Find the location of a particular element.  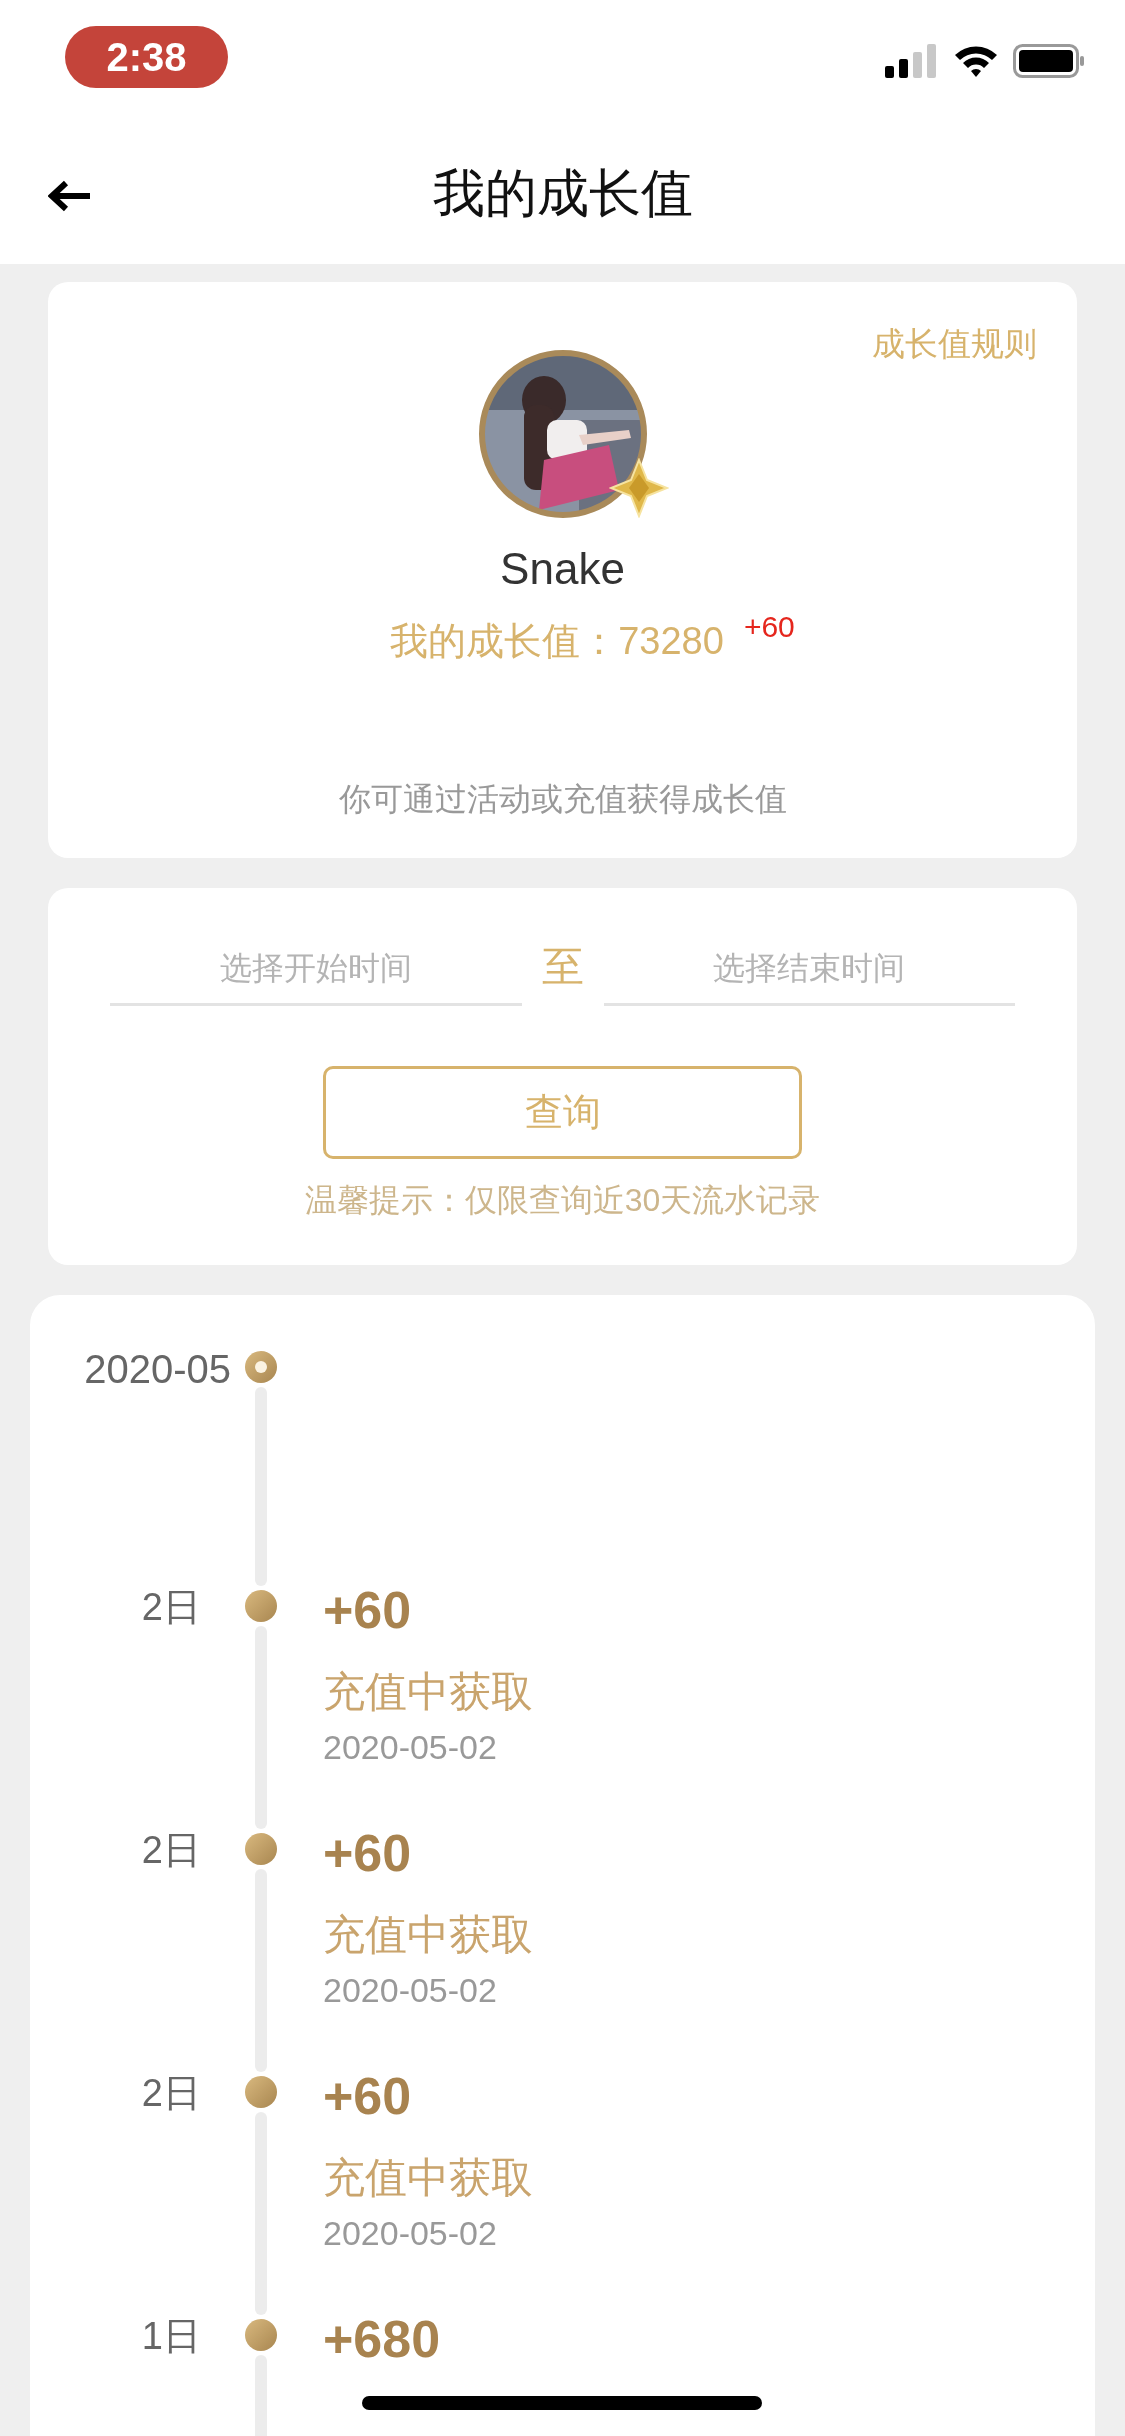

range-separator: 至 is located at coordinates (562, 967).